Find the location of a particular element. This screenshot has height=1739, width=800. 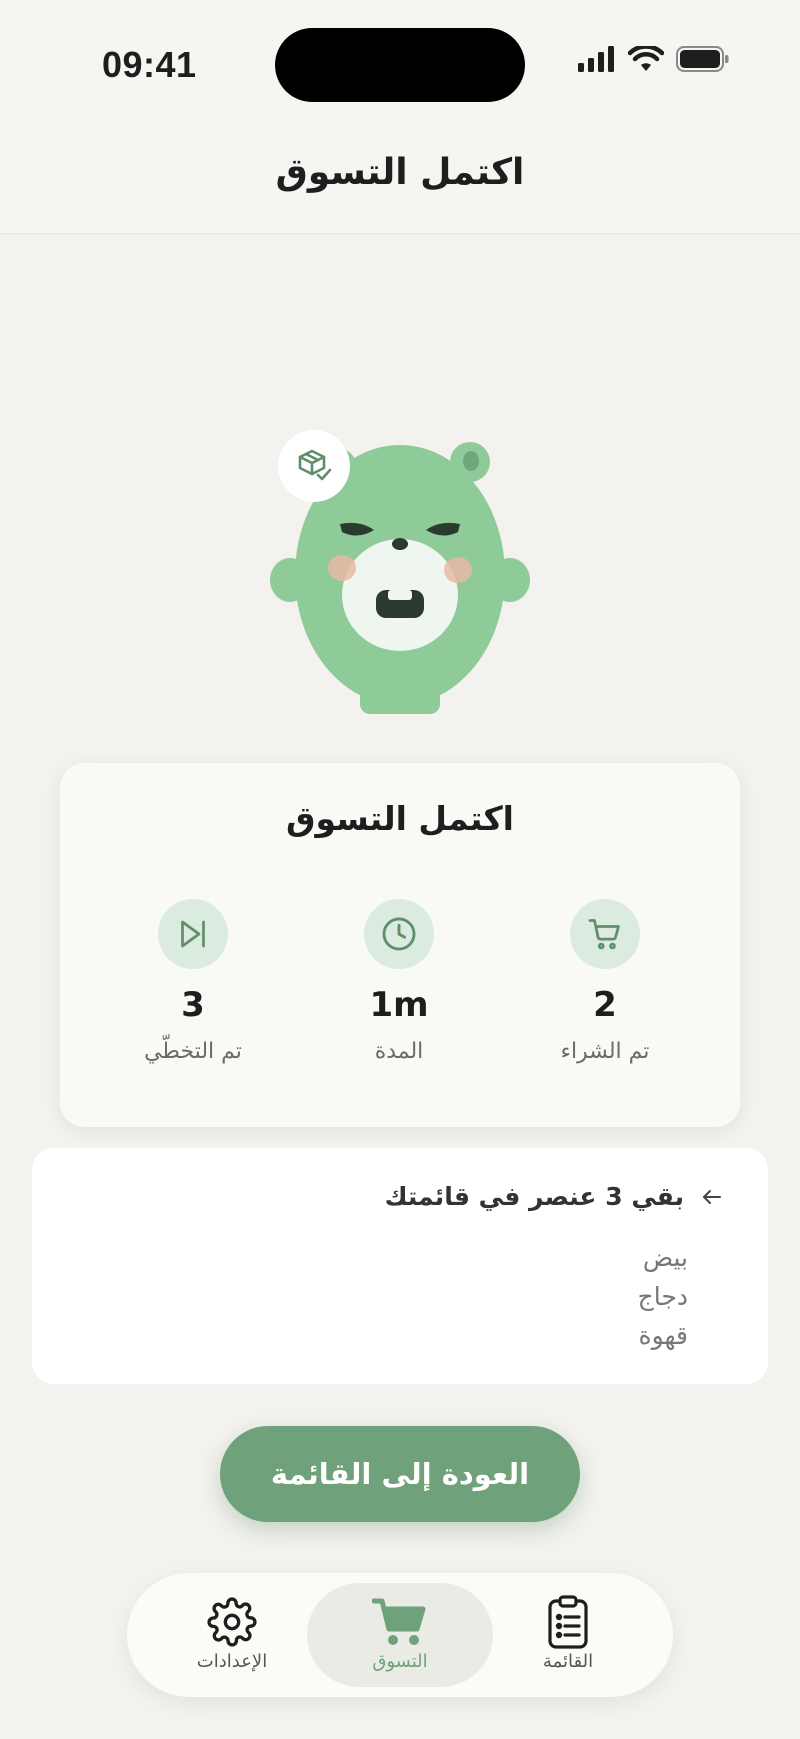

nav-header: اكتمل التسوق is located at coordinates (400, 182).